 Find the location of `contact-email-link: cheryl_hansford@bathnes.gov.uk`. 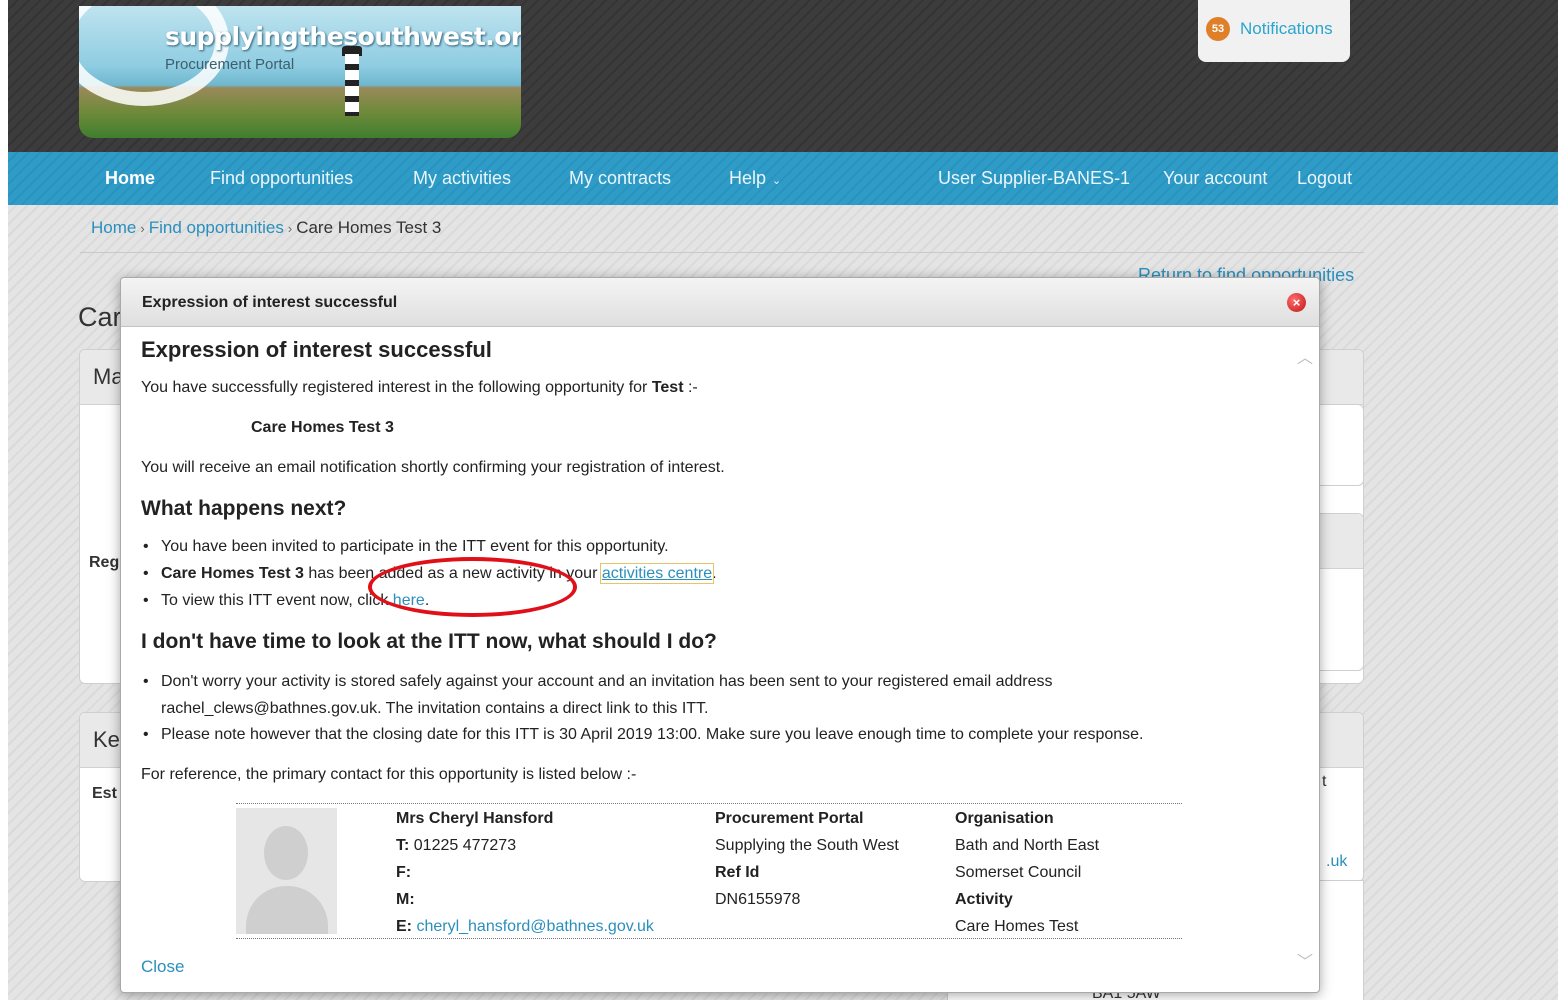

contact-email-link: cheryl_hansford@bathnes.gov.uk is located at coordinates (534, 926).